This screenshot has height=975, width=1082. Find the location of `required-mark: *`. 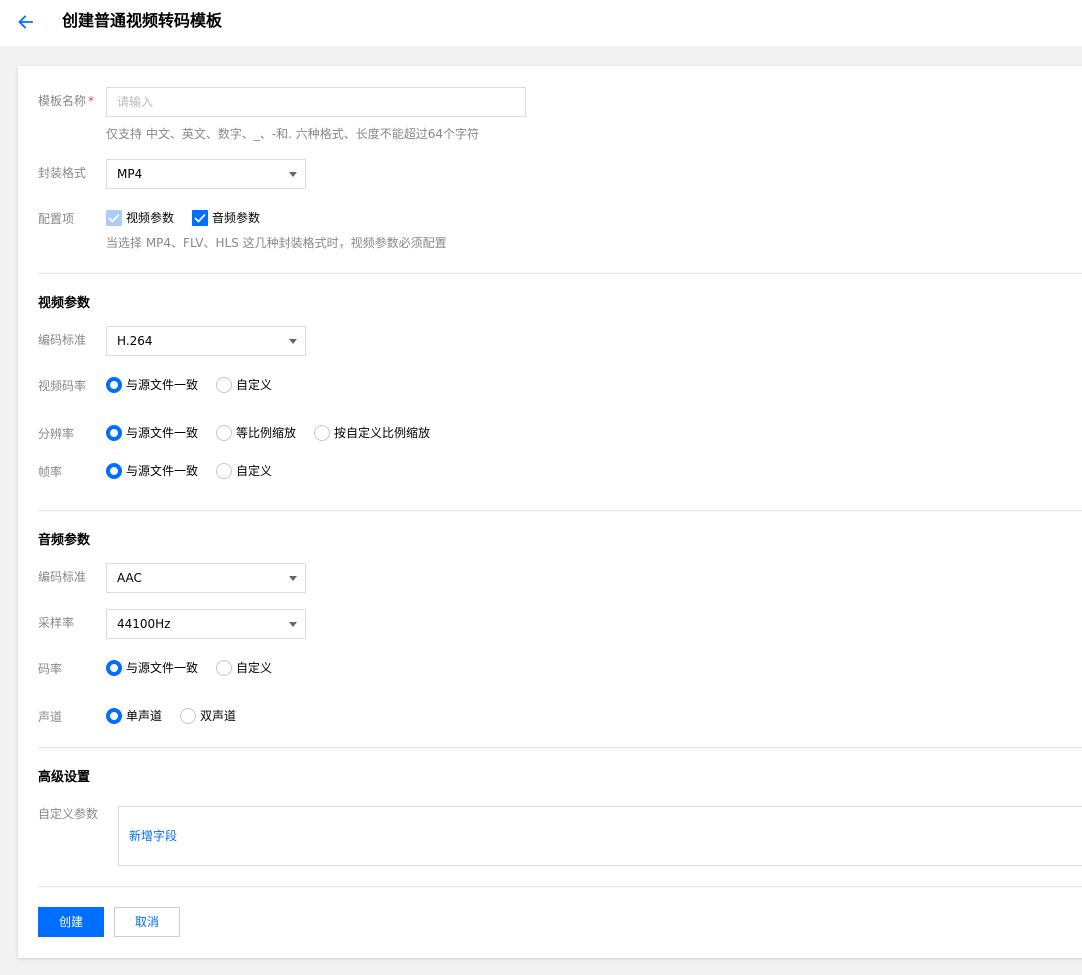

required-mark: * is located at coordinates (91, 101).